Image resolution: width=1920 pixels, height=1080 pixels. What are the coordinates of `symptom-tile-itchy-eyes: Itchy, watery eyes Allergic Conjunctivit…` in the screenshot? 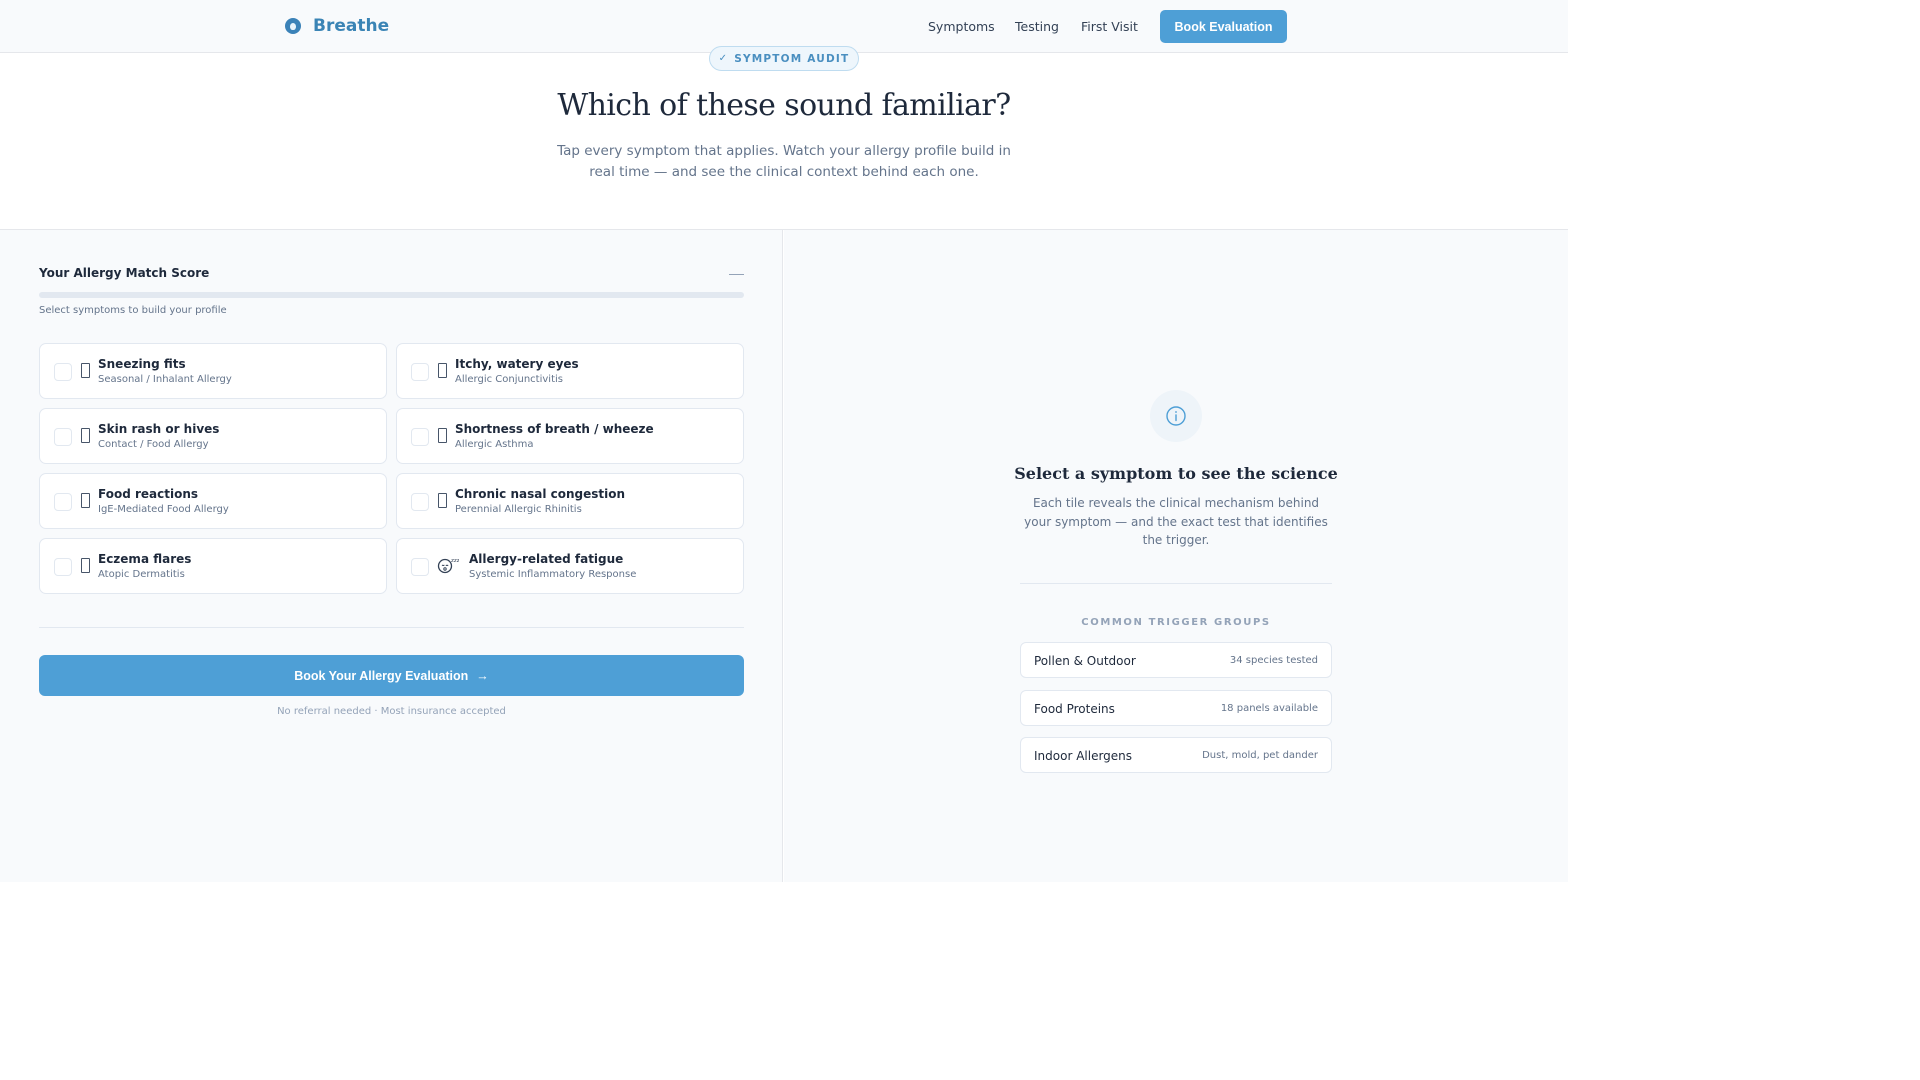 It's located at (570, 371).